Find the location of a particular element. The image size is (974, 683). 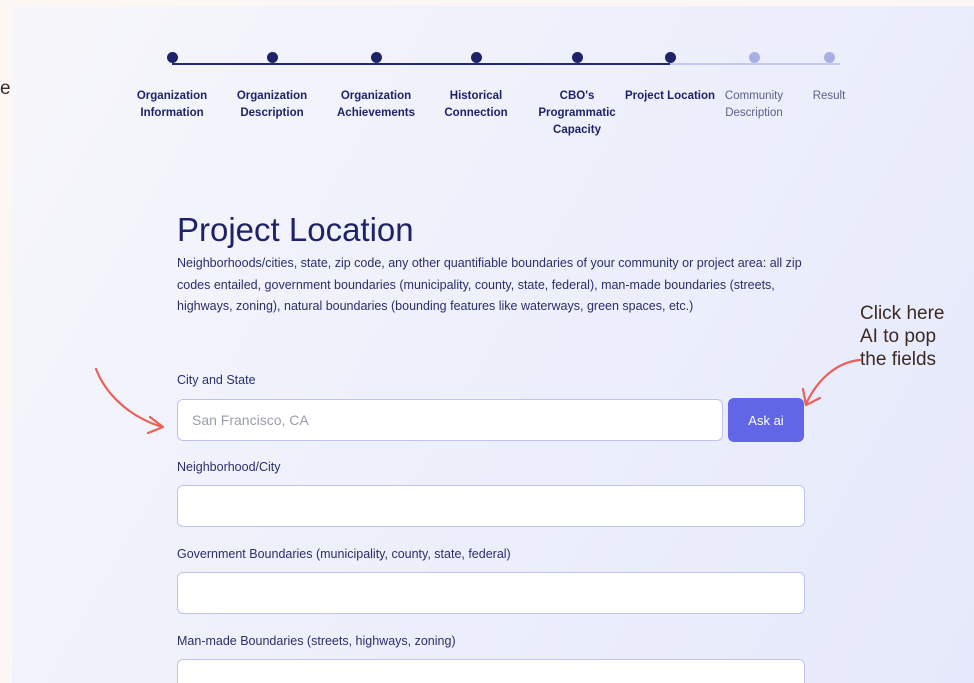

manmade-boundaries-input is located at coordinates (491, 671).